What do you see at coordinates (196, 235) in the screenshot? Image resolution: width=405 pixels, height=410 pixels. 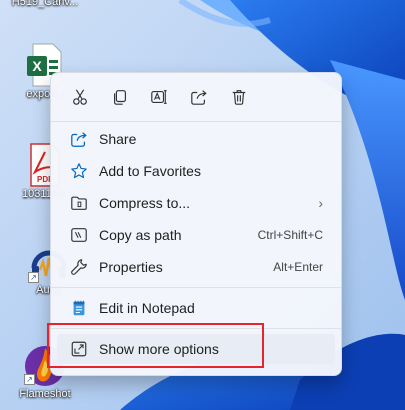 I see `menu-item-copy-as-path: Copy as path Ctrl+Shift+C` at bounding box center [196, 235].